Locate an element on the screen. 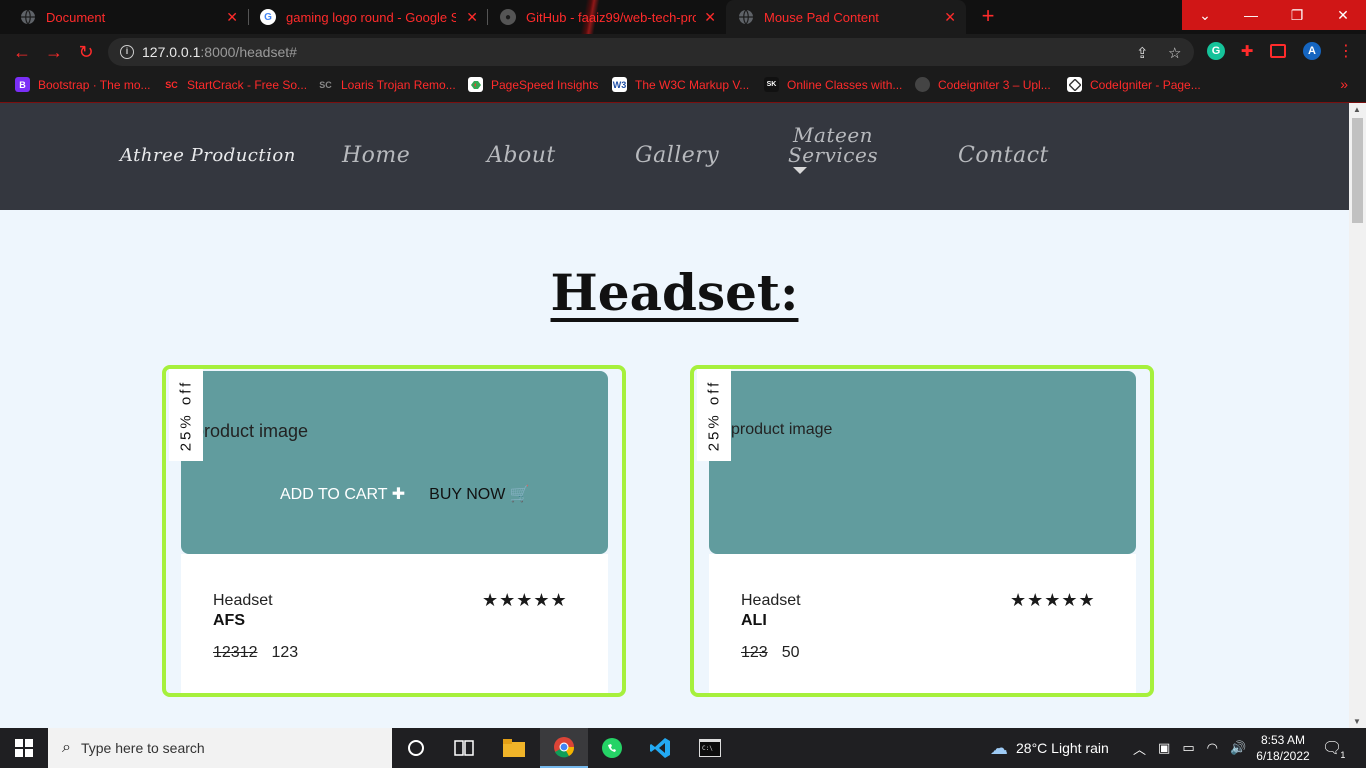  new-tab-button: + is located at coordinates (988, 16).